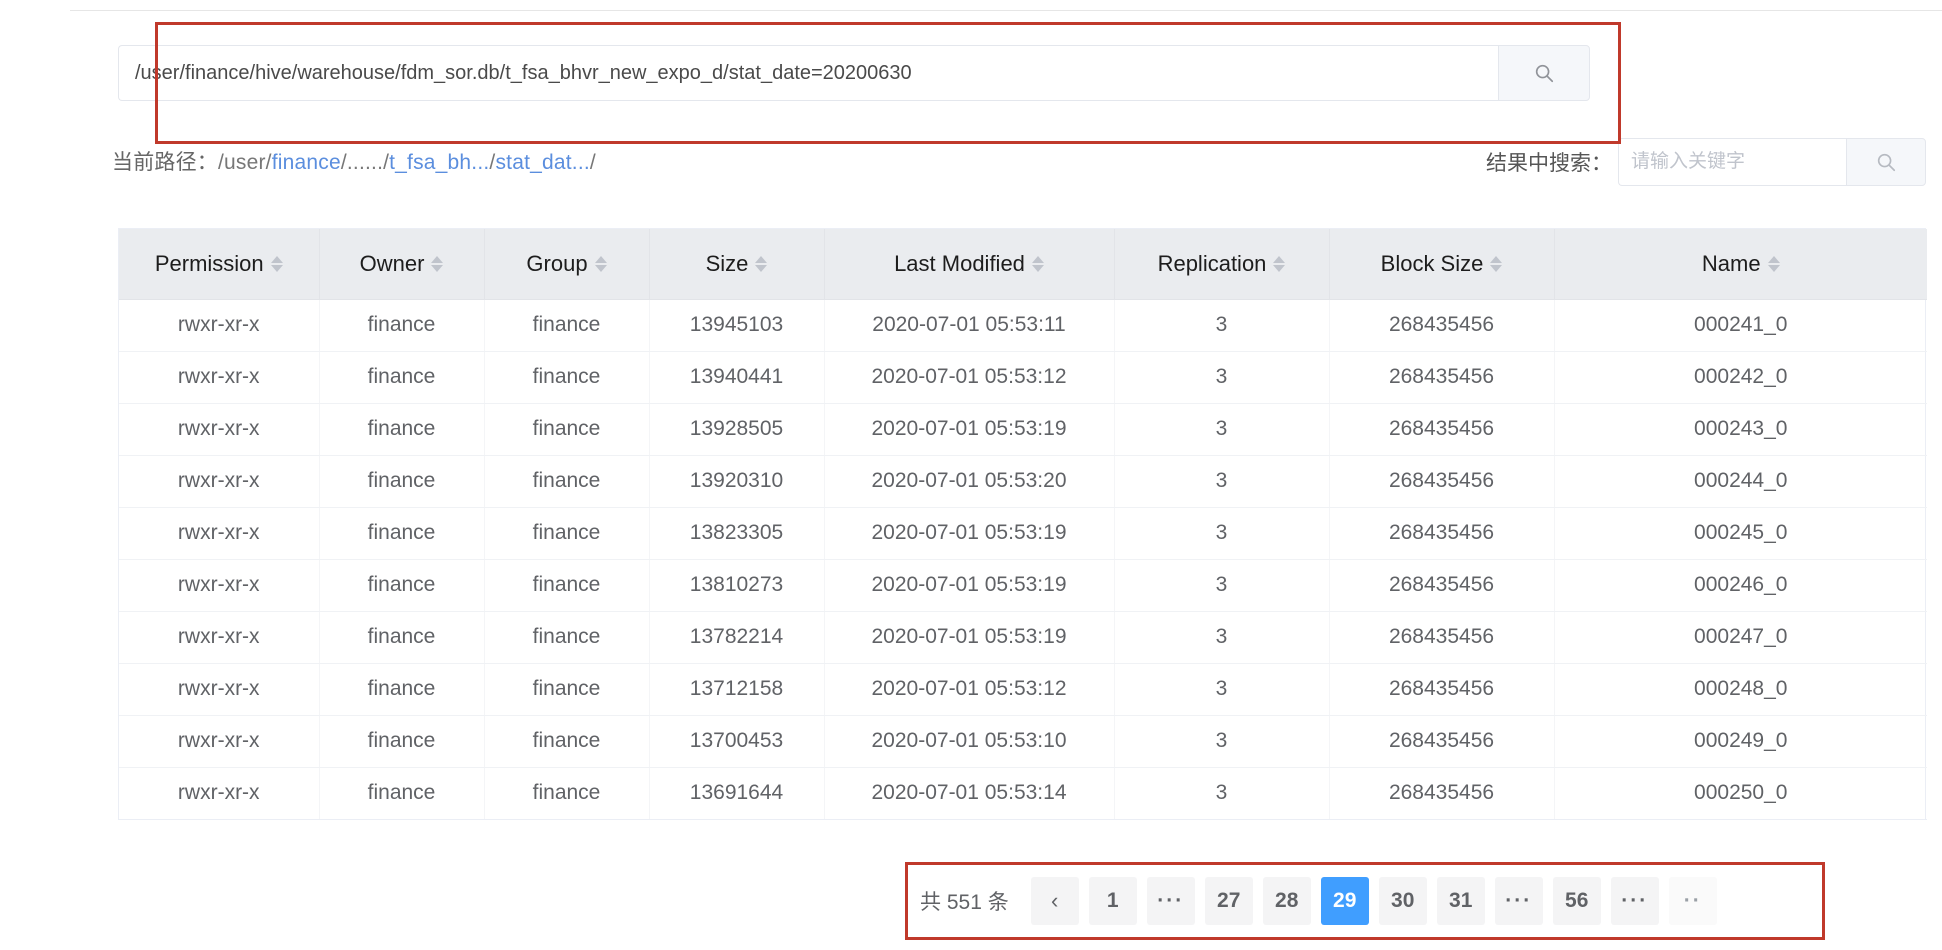  I want to click on pagination-prev-button: ‹, so click(1054, 901).